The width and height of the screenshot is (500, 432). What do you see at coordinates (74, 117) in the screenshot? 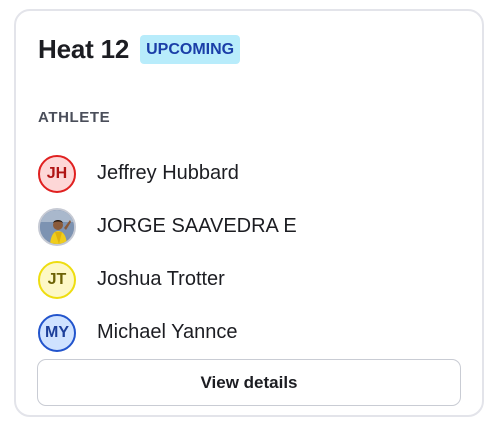
I see `athlete-section-label: ATHLETE` at bounding box center [74, 117].